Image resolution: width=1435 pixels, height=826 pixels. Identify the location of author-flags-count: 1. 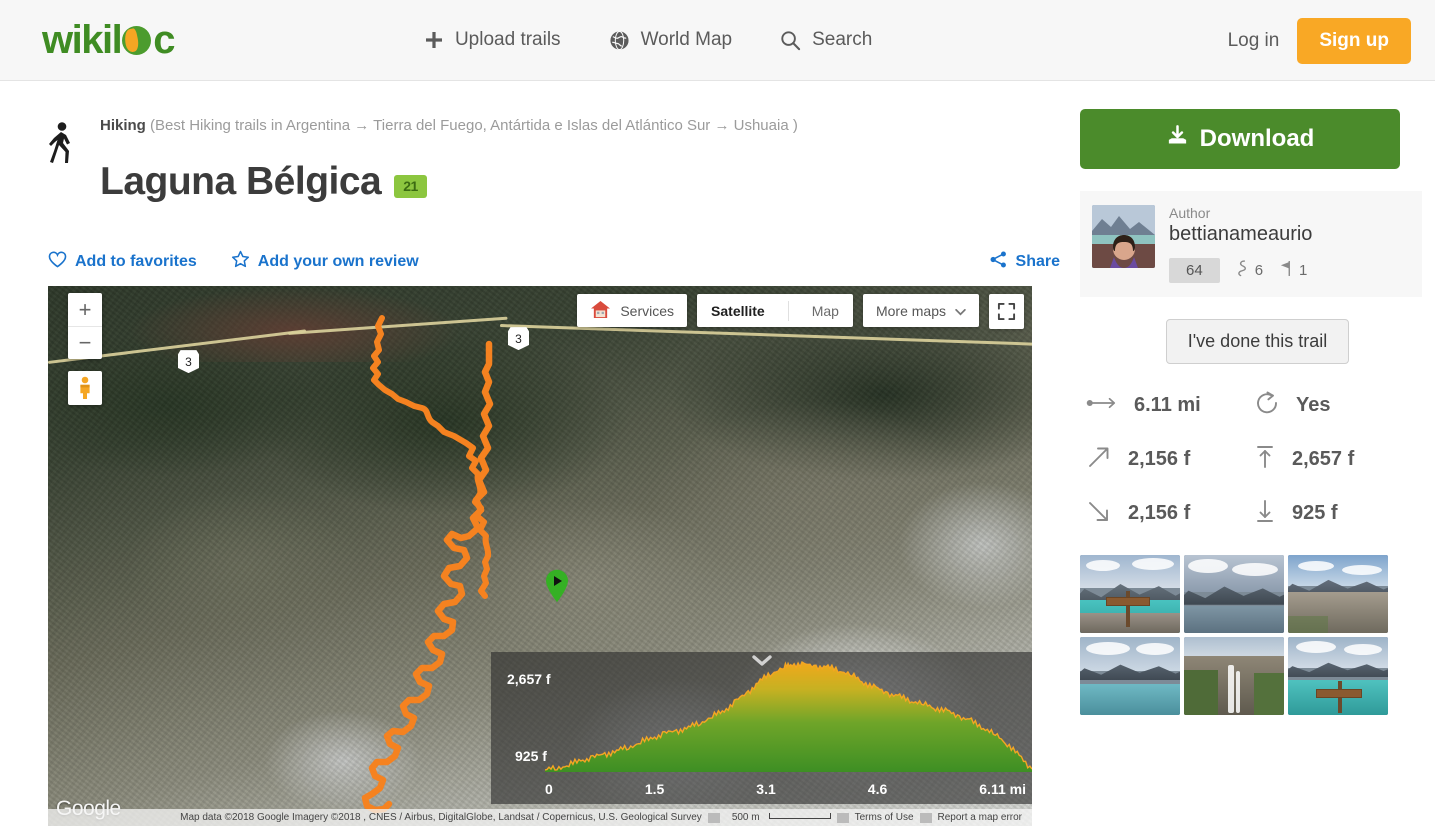
(1303, 270).